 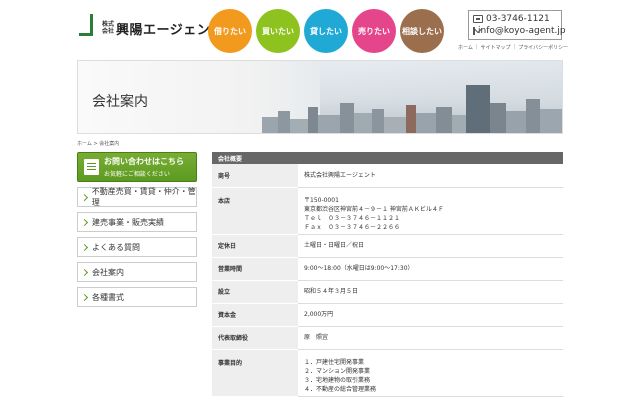 I want to click on row-label: 営業時間, so click(x=255, y=269).